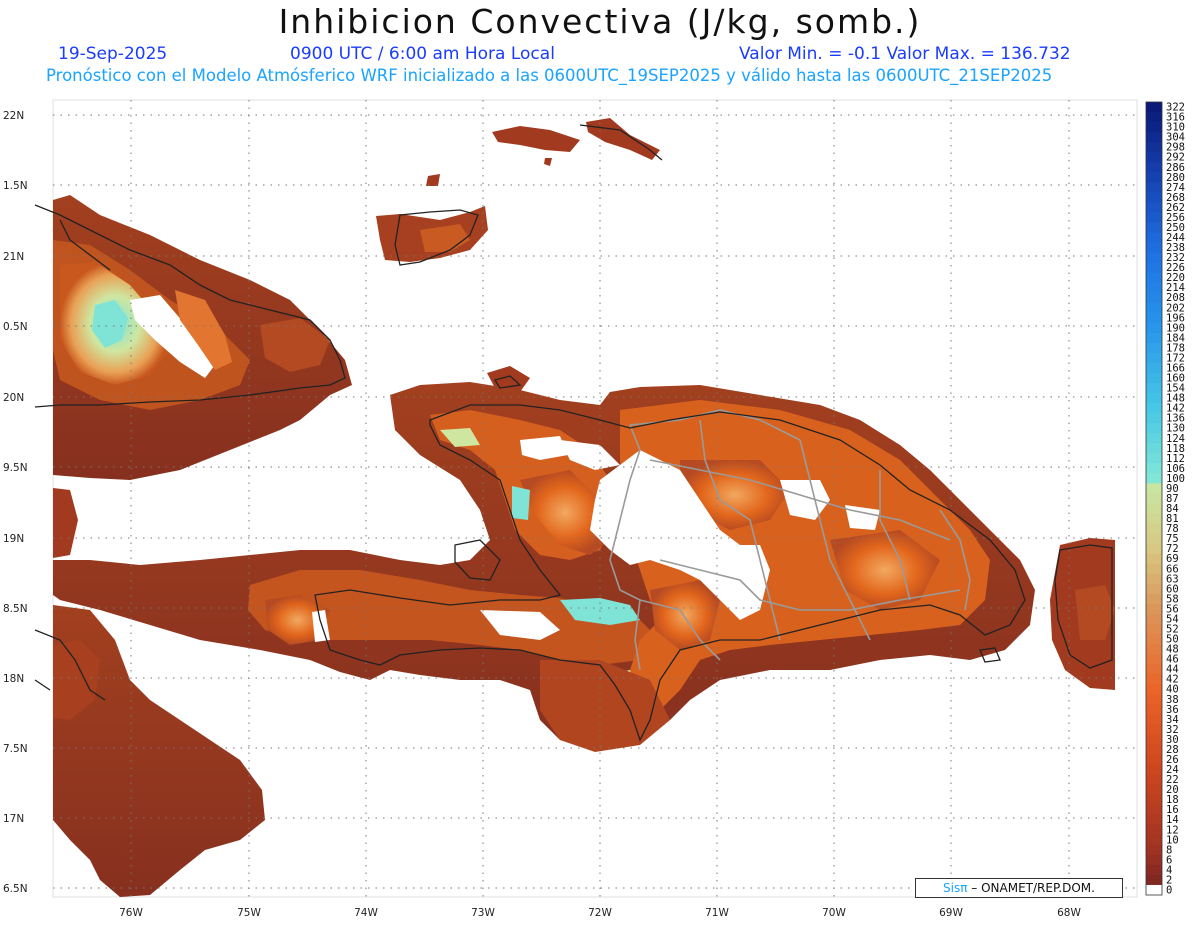  What do you see at coordinates (13, 679) in the screenshot?
I see `lat-label: 18N` at bounding box center [13, 679].